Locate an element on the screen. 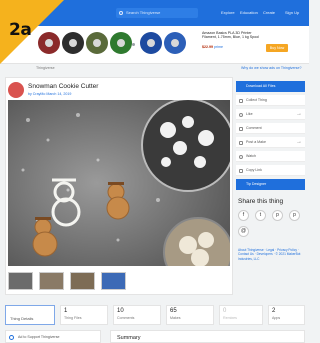 This screenshot has height=343, width=320. stat-label: Remixes is located at coordinates (230, 318).